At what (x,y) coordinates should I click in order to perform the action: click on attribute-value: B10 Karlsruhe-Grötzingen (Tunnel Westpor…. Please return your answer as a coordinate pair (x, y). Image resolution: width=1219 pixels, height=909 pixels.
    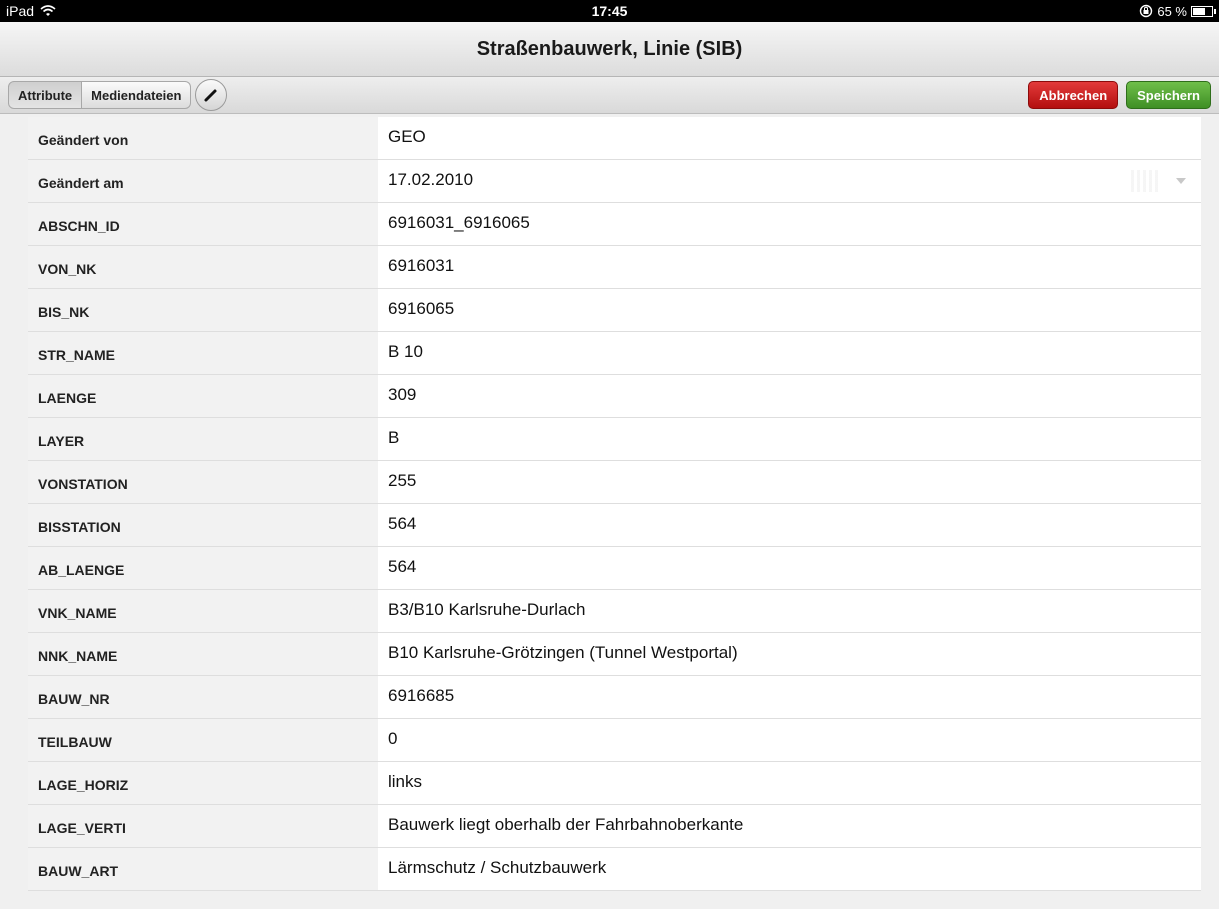
    Looking at the image, I should click on (789, 654).